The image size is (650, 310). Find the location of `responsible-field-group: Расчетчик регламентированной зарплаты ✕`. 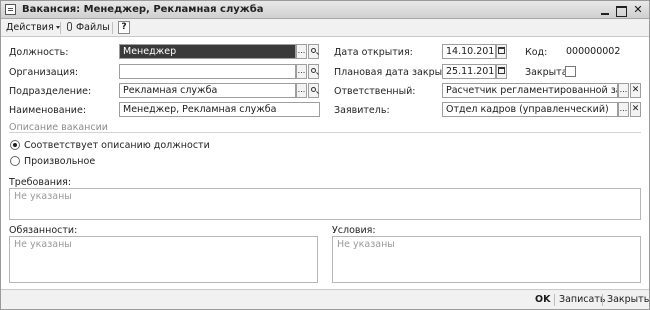

responsible-field-group: Расчетчик регламентированной зарплаты ✕ is located at coordinates (542, 90).